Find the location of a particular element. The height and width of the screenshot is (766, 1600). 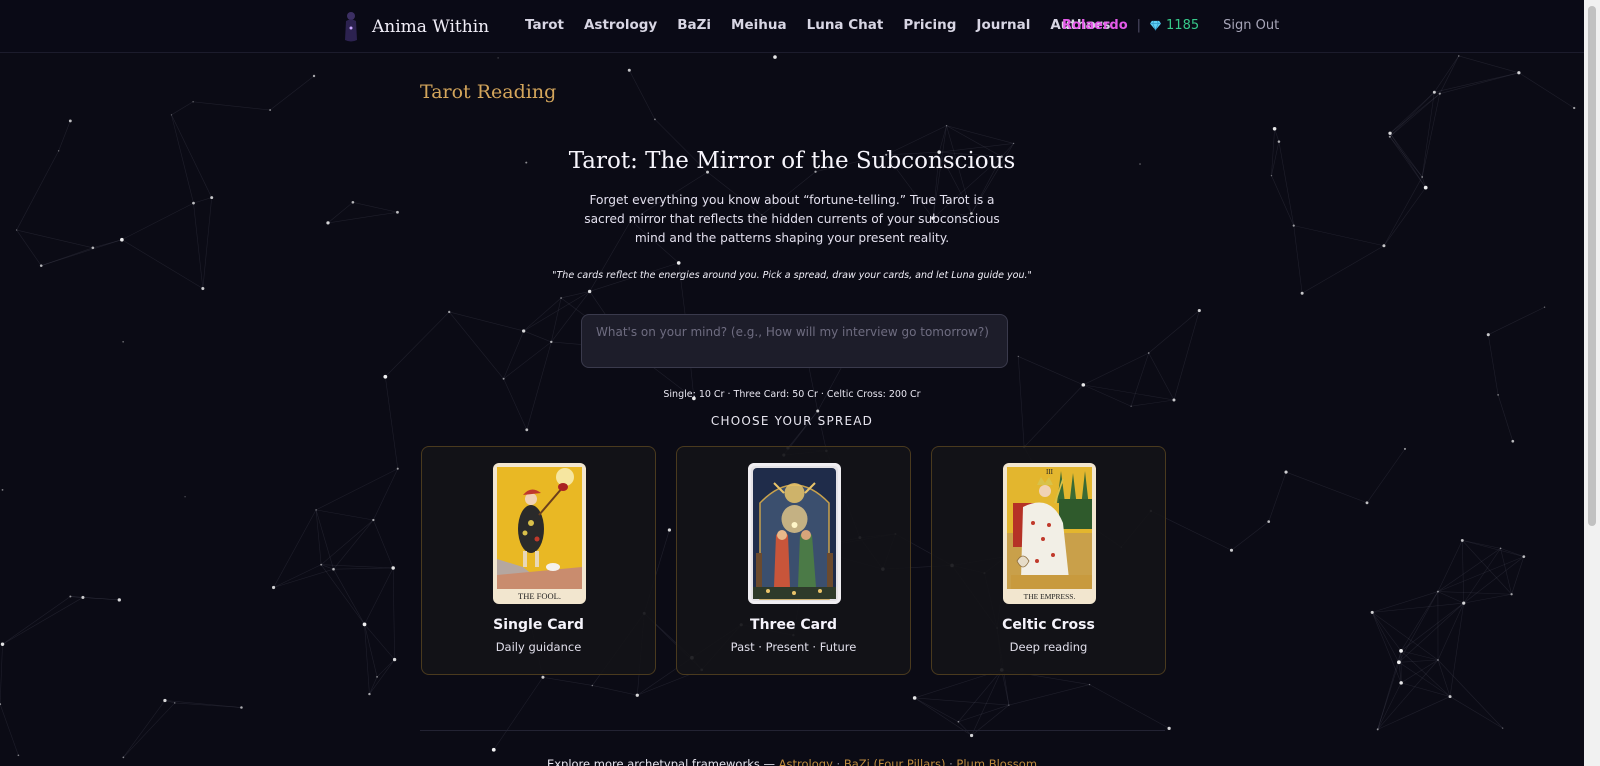

username: Rolaerdo is located at coordinates (1095, 25).